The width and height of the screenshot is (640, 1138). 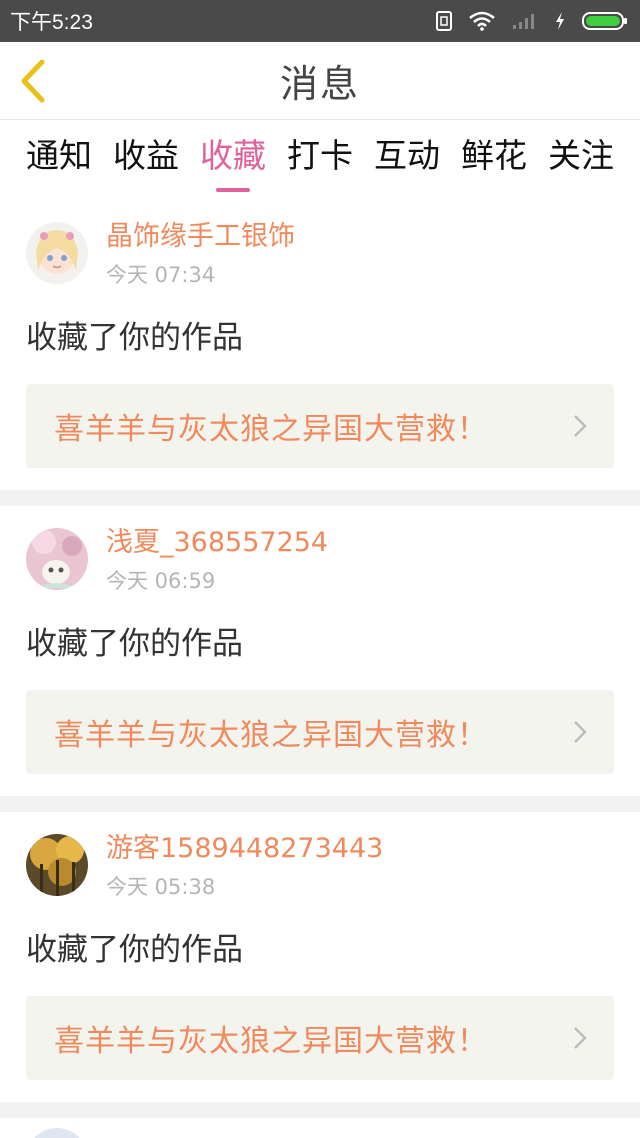 I want to click on user-info: 浅夏_368557254 今天 06:59, so click(x=217, y=560).